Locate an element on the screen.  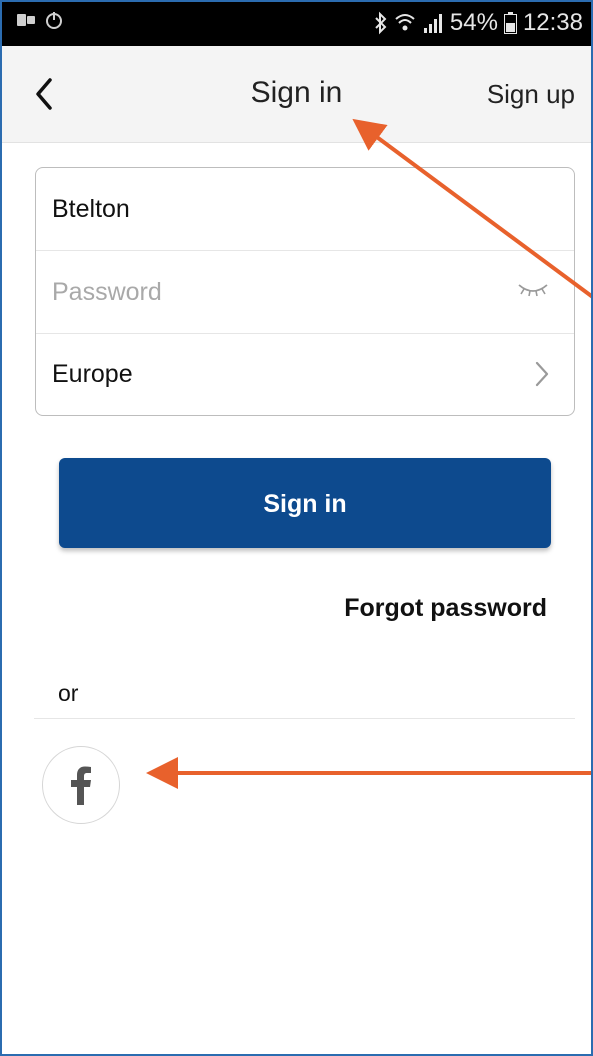
sign-up-link: Sign up is located at coordinates (531, 94).